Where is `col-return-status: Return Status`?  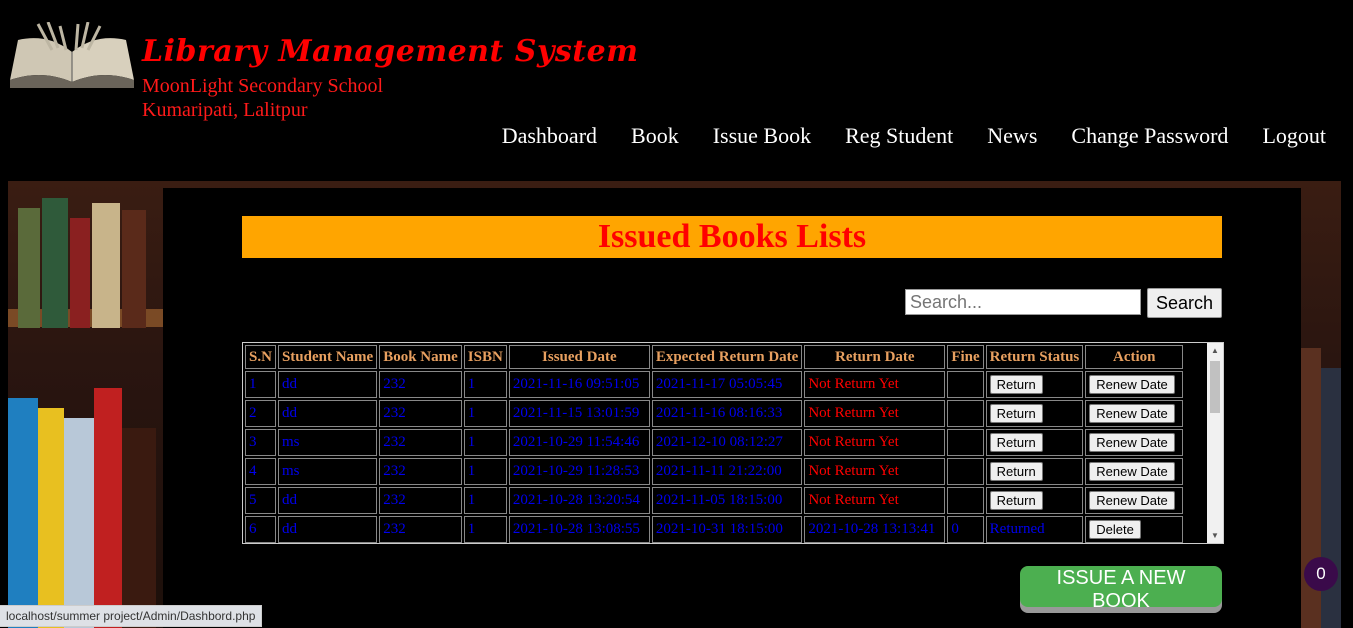
col-return-status: Return Status is located at coordinates (1034, 357).